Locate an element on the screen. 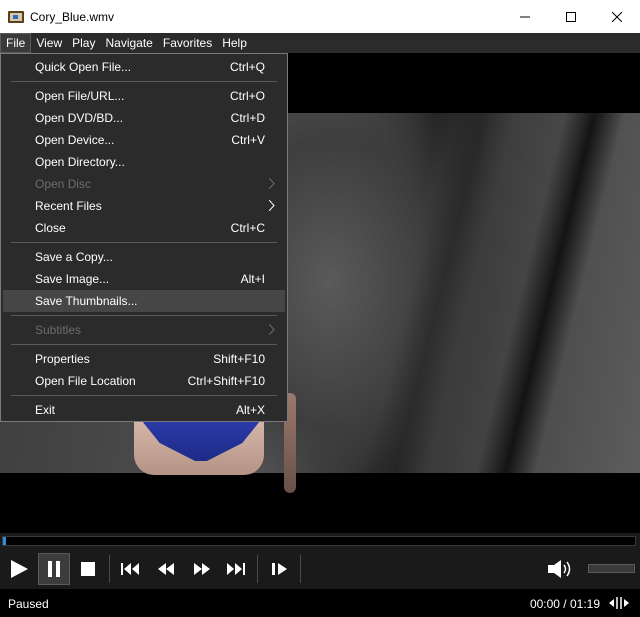 The image size is (640, 617). time-display: 00:00 / 01:19 is located at coordinates (564, 604).